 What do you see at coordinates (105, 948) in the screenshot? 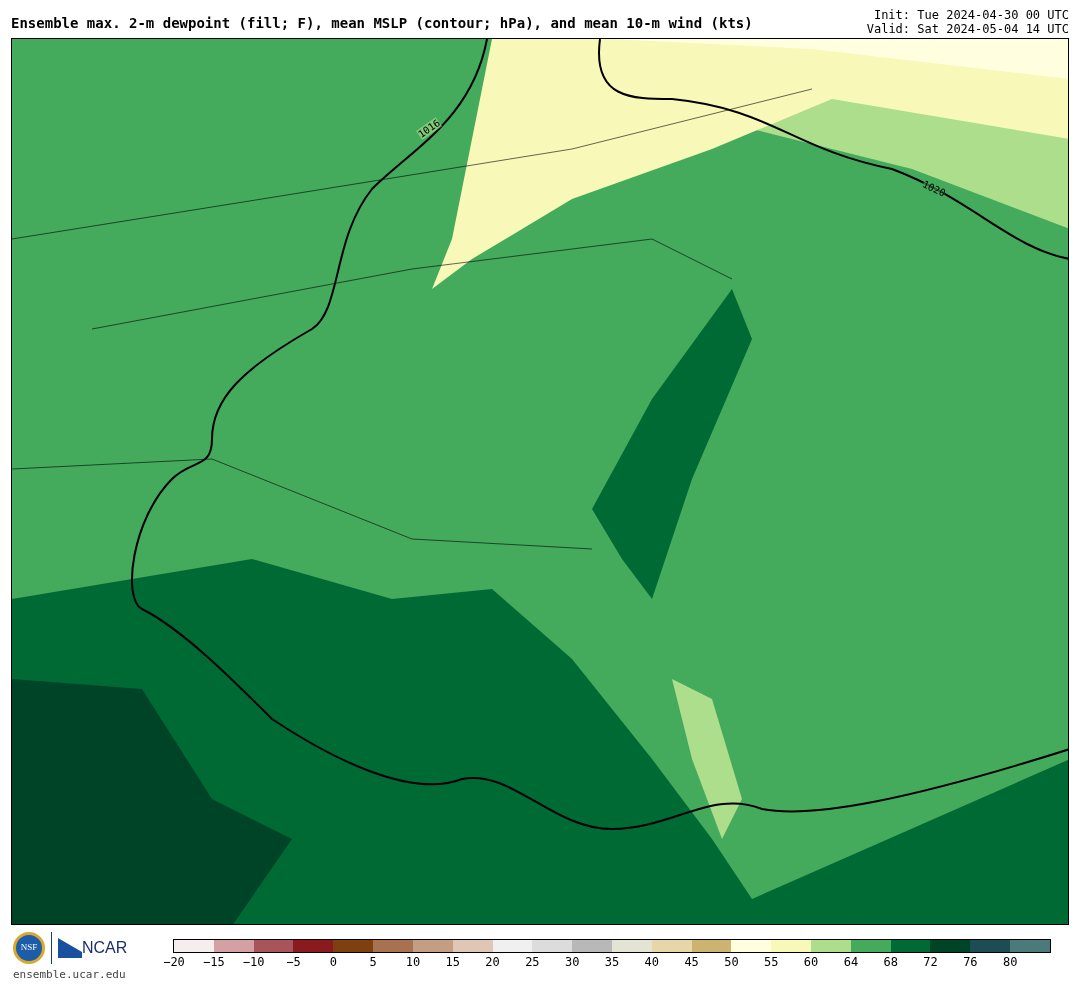
I see `ncar-logo: NCAR` at bounding box center [105, 948].